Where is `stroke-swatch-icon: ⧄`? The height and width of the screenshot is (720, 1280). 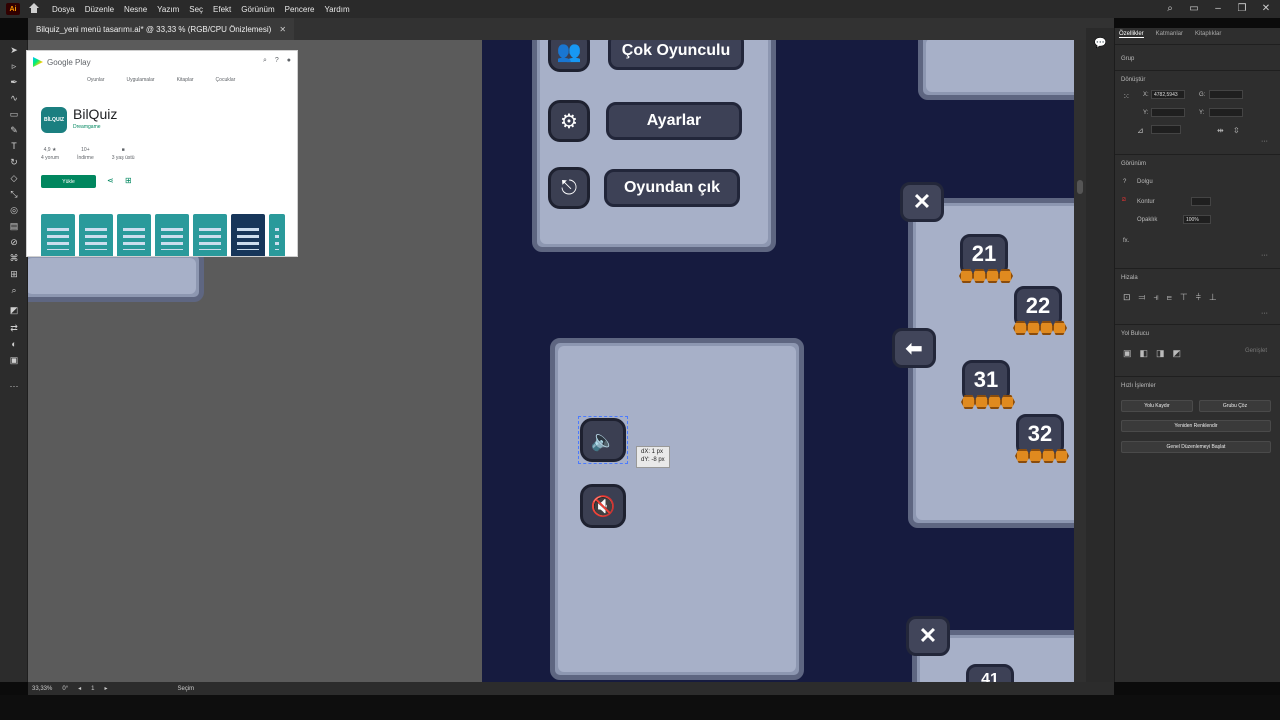
stroke-swatch-icon: ⧄ is located at coordinates (1124, 200).